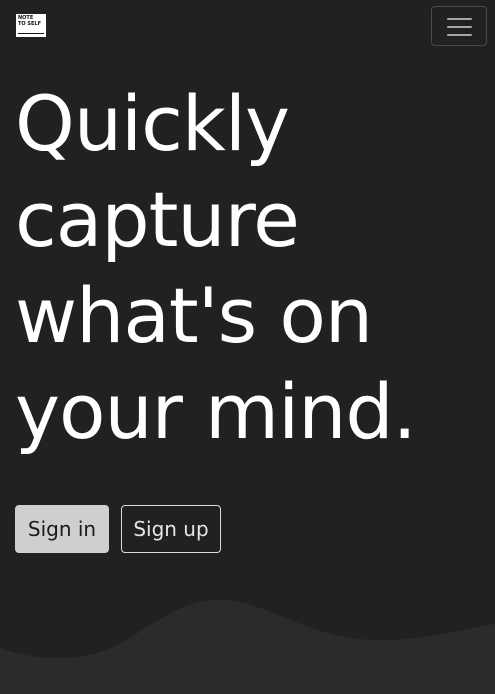 The width and height of the screenshot is (495, 694). Describe the element at coordinates (157, 219) in the screenshot. I see `hero-line-2: capture` at that location.